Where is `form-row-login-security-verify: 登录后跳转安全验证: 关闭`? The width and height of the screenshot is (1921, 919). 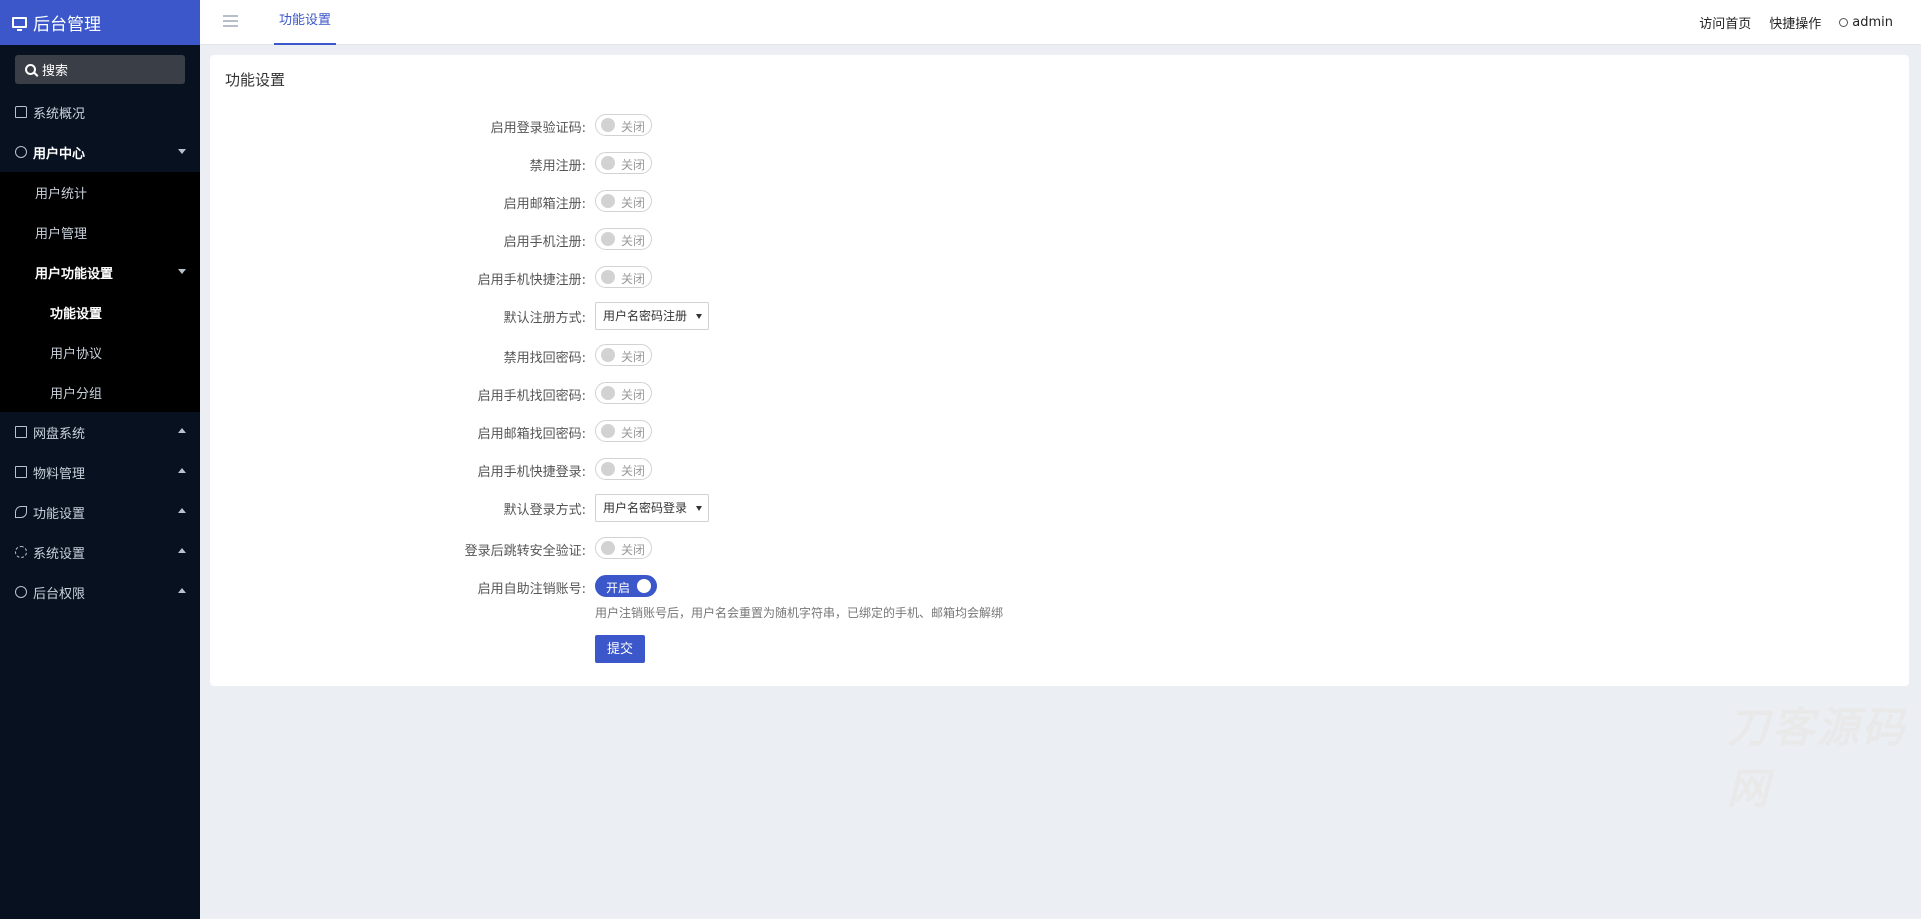 form-row-login-security-verify: 登录后跳转安全验证: 关闭 is located at coordinates (510, 548).